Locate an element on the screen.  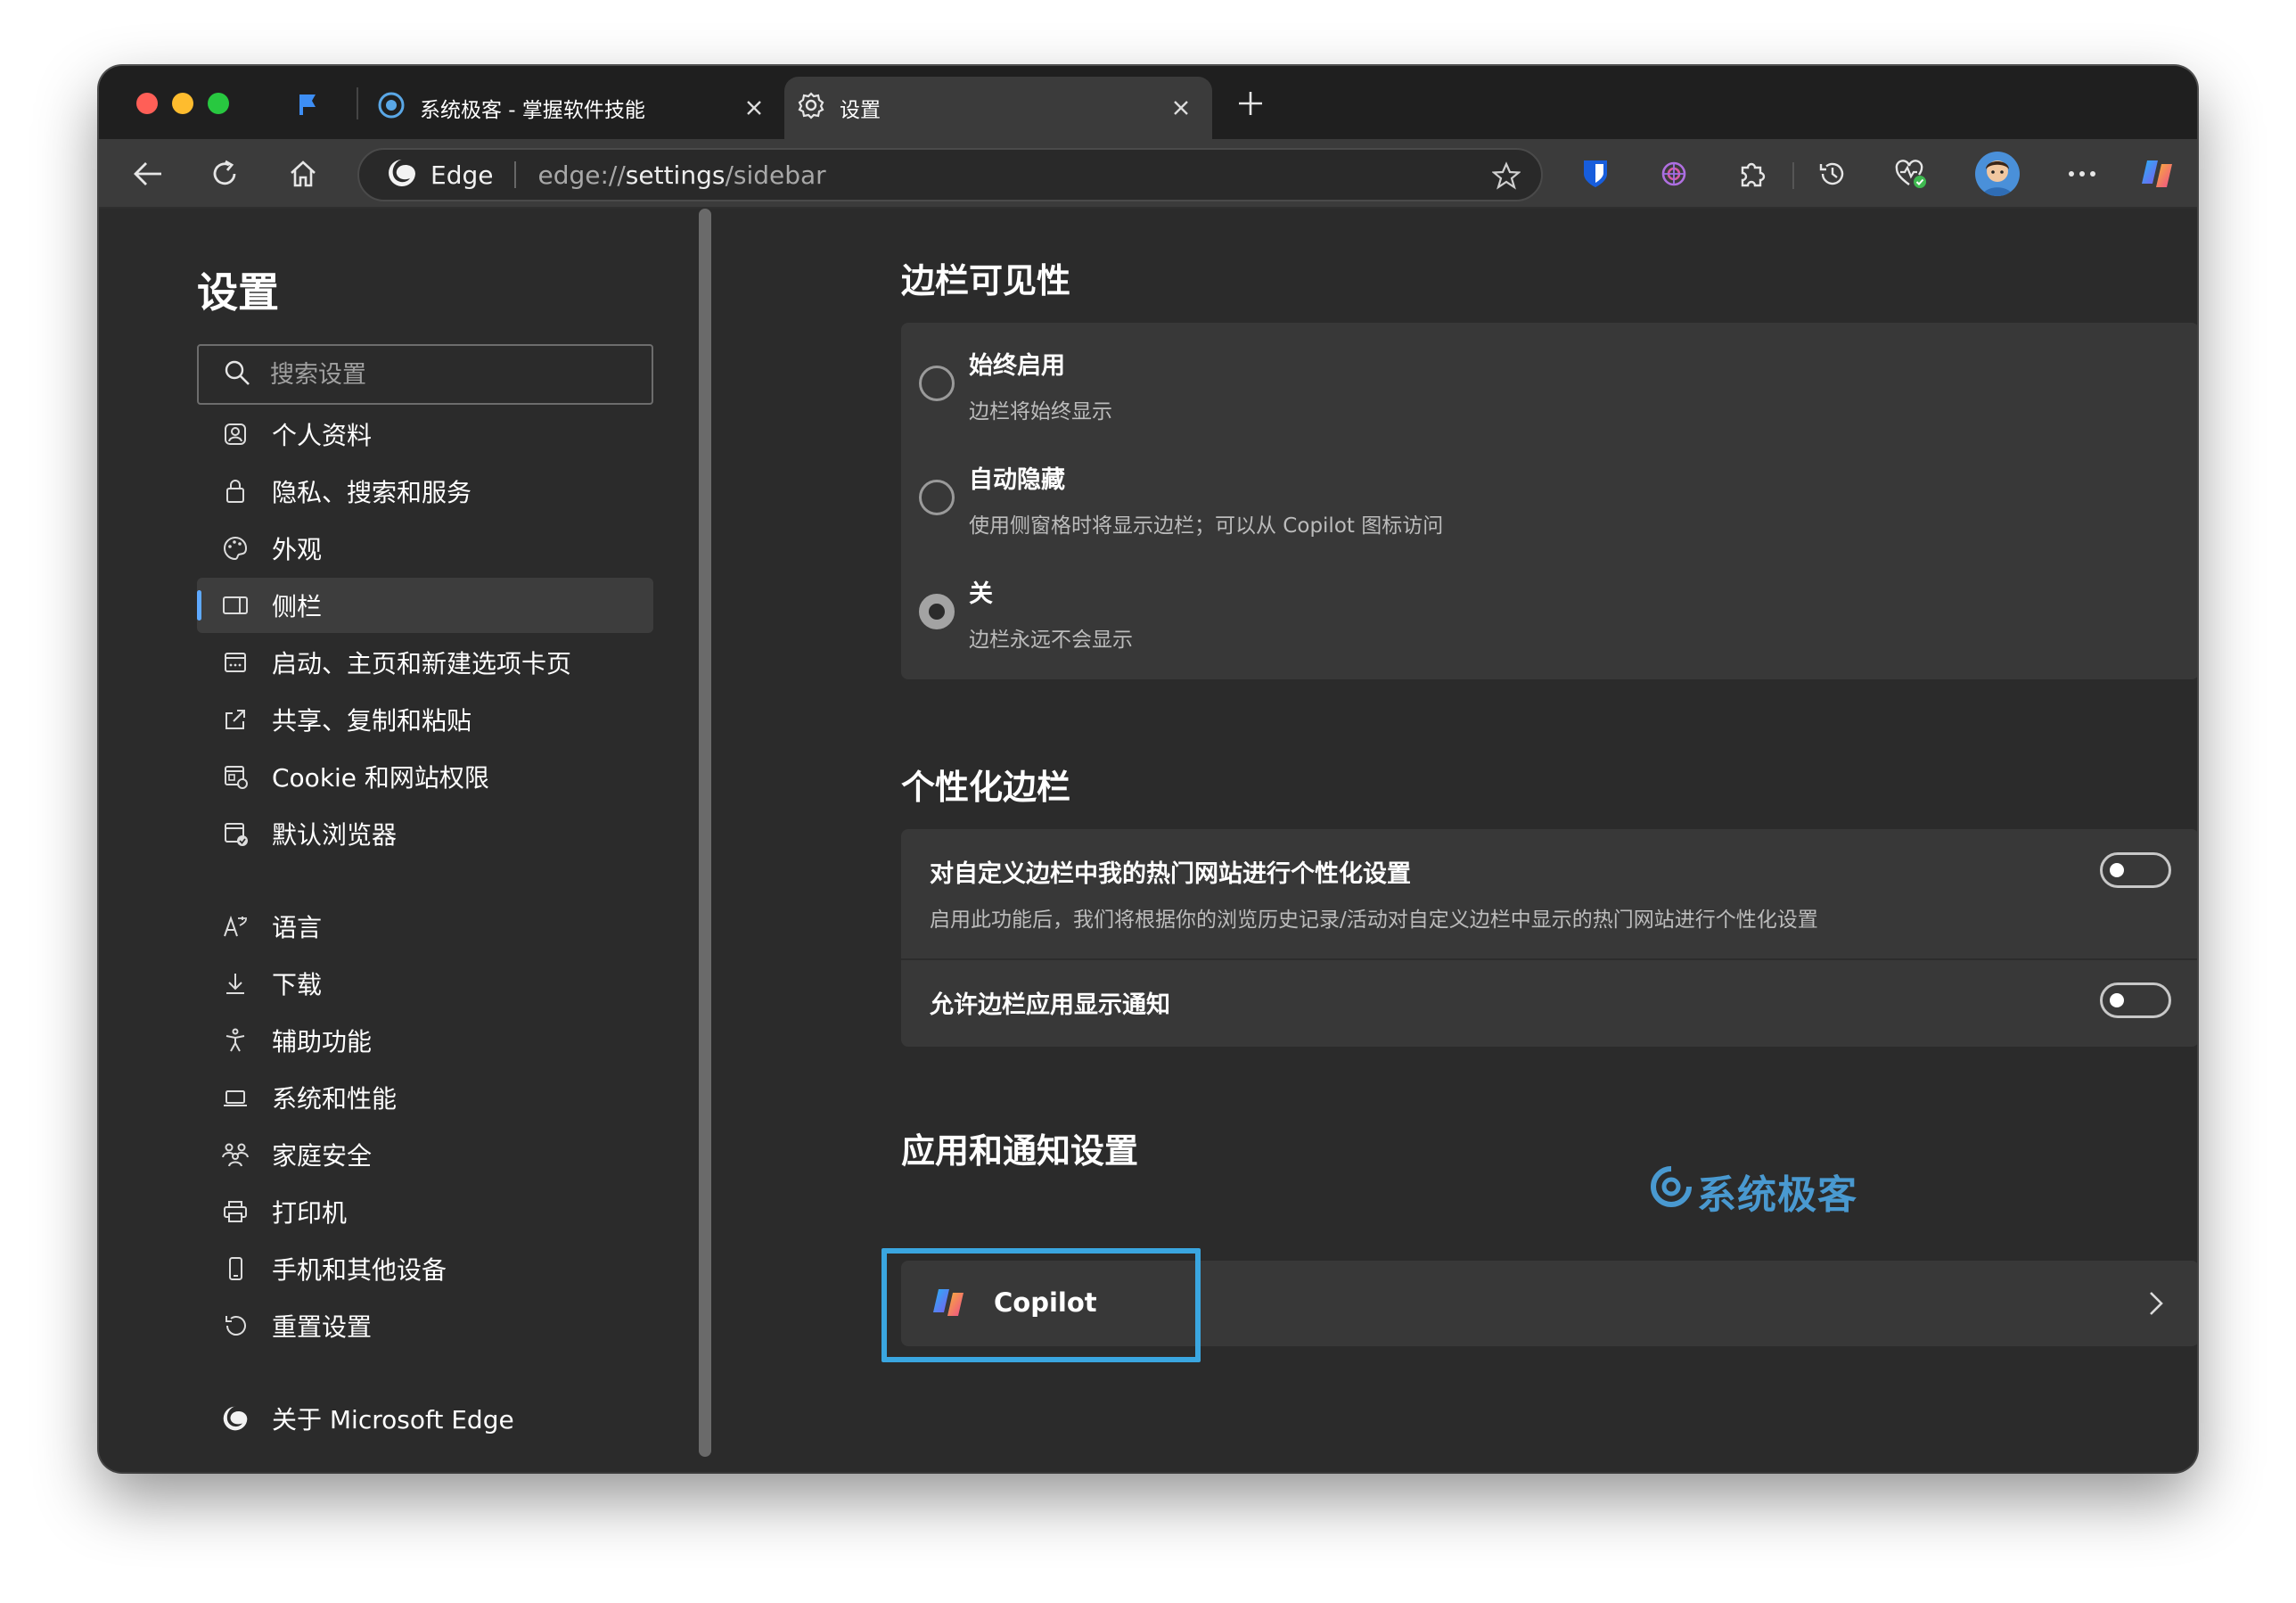
accessibility-icon is located at coordinates (235, 1040).